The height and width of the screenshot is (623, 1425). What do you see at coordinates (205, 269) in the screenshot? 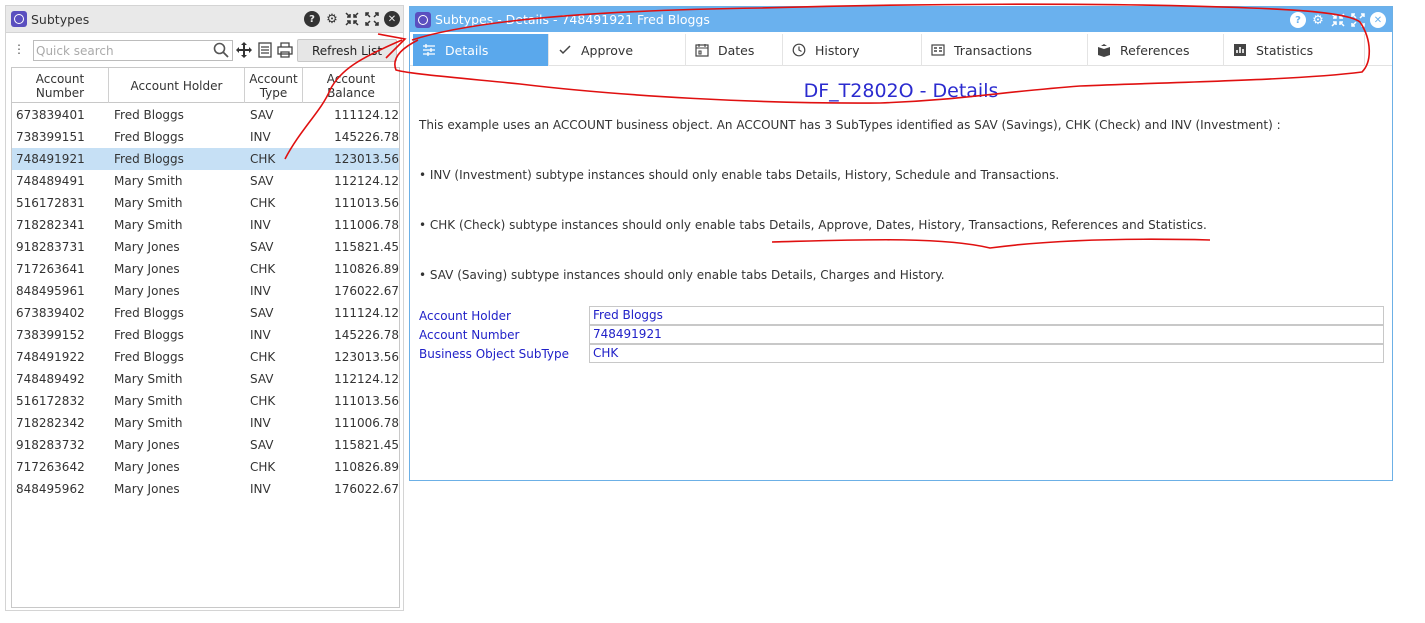
I see `table-row: 717263641 Mary Jones CHK 110826.89` at bounding box center [205, 269].